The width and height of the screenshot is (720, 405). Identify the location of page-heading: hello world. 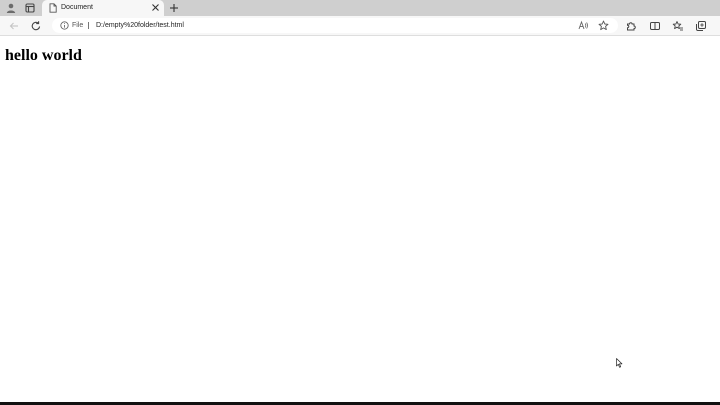
(43, 55).